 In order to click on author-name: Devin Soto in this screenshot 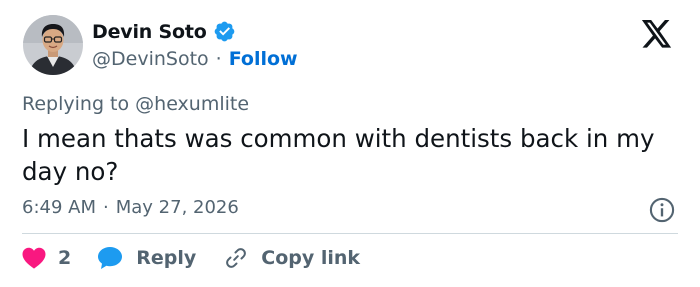, I will do `click(149, 32)`.